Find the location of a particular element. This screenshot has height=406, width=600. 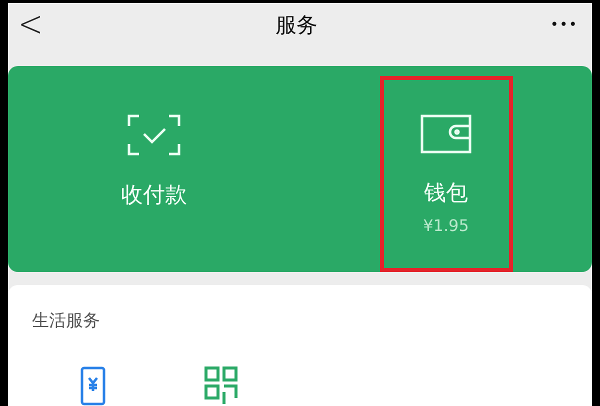

wallet-icon is located at coordinates (446, 134).